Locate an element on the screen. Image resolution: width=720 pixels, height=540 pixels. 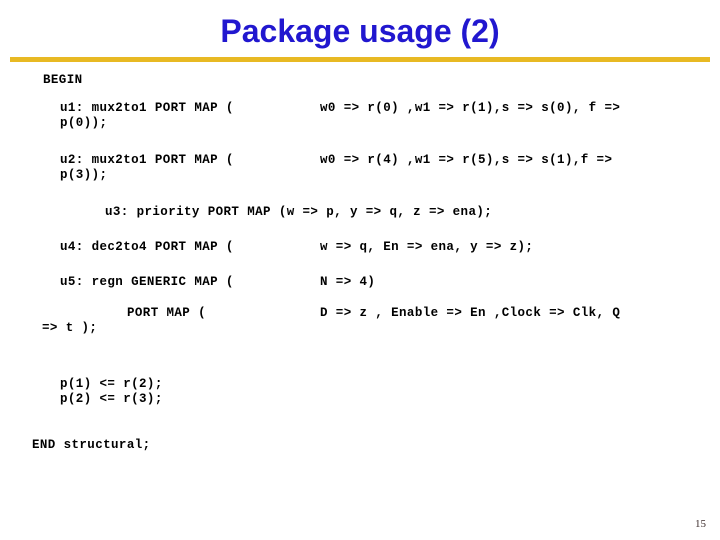
code-statement-u2-left: u2: mux2to1 PORT MAP ( is located at coordinates (147, 160).